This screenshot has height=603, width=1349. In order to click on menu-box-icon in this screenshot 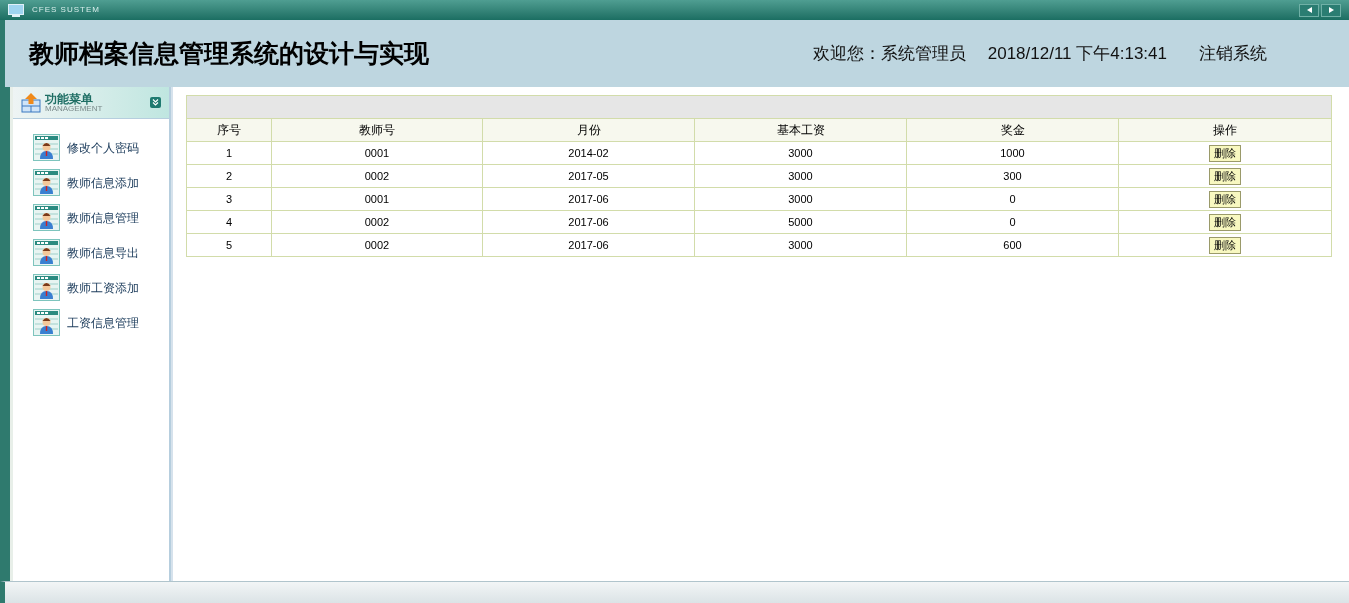, I will do `click(31, 102)`.